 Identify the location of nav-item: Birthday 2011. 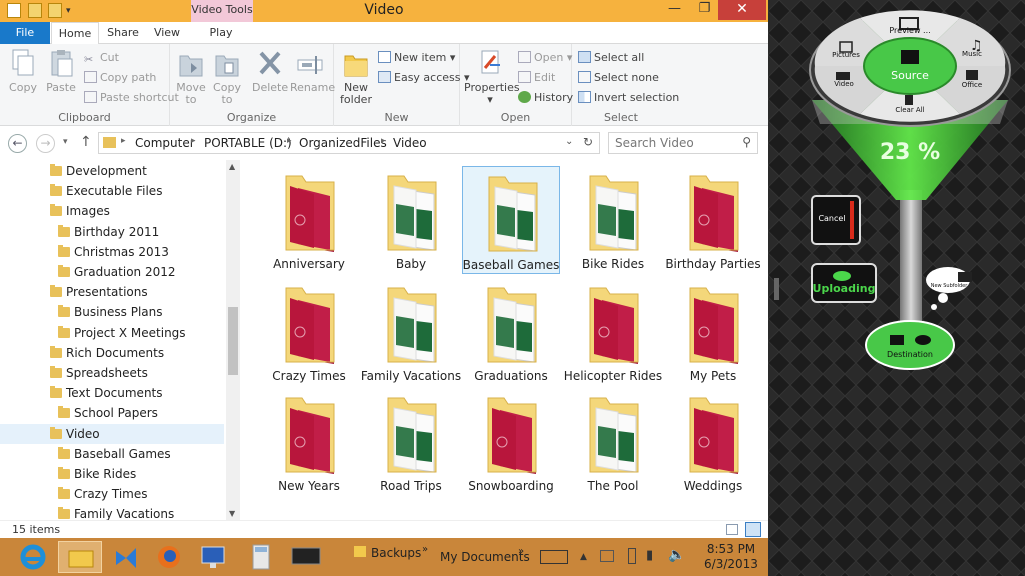
(112, 232).